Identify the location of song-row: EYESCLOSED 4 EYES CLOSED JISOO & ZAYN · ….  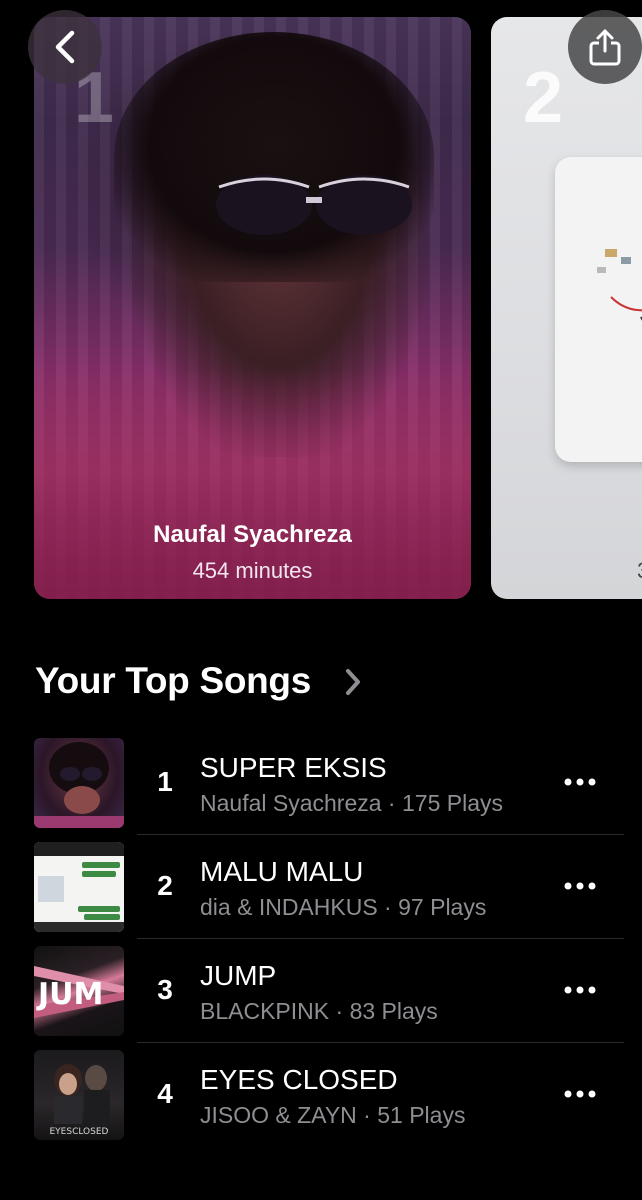
(321, 1102).